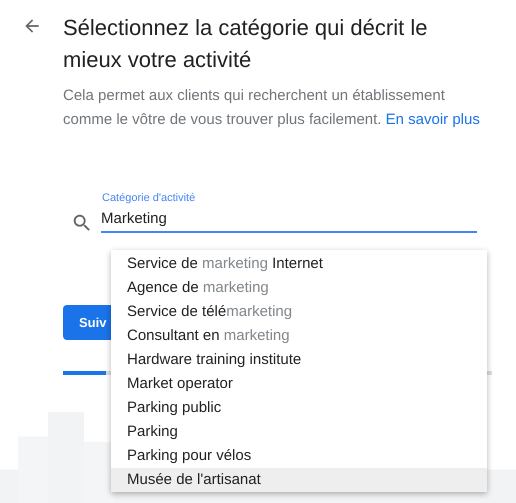 Image resolution: width=516 pixels, height=503 pixels. Describe the element at coordinates (148, 198) in the screenshot. I see `field-label: Catégorie d'activité` at that location.